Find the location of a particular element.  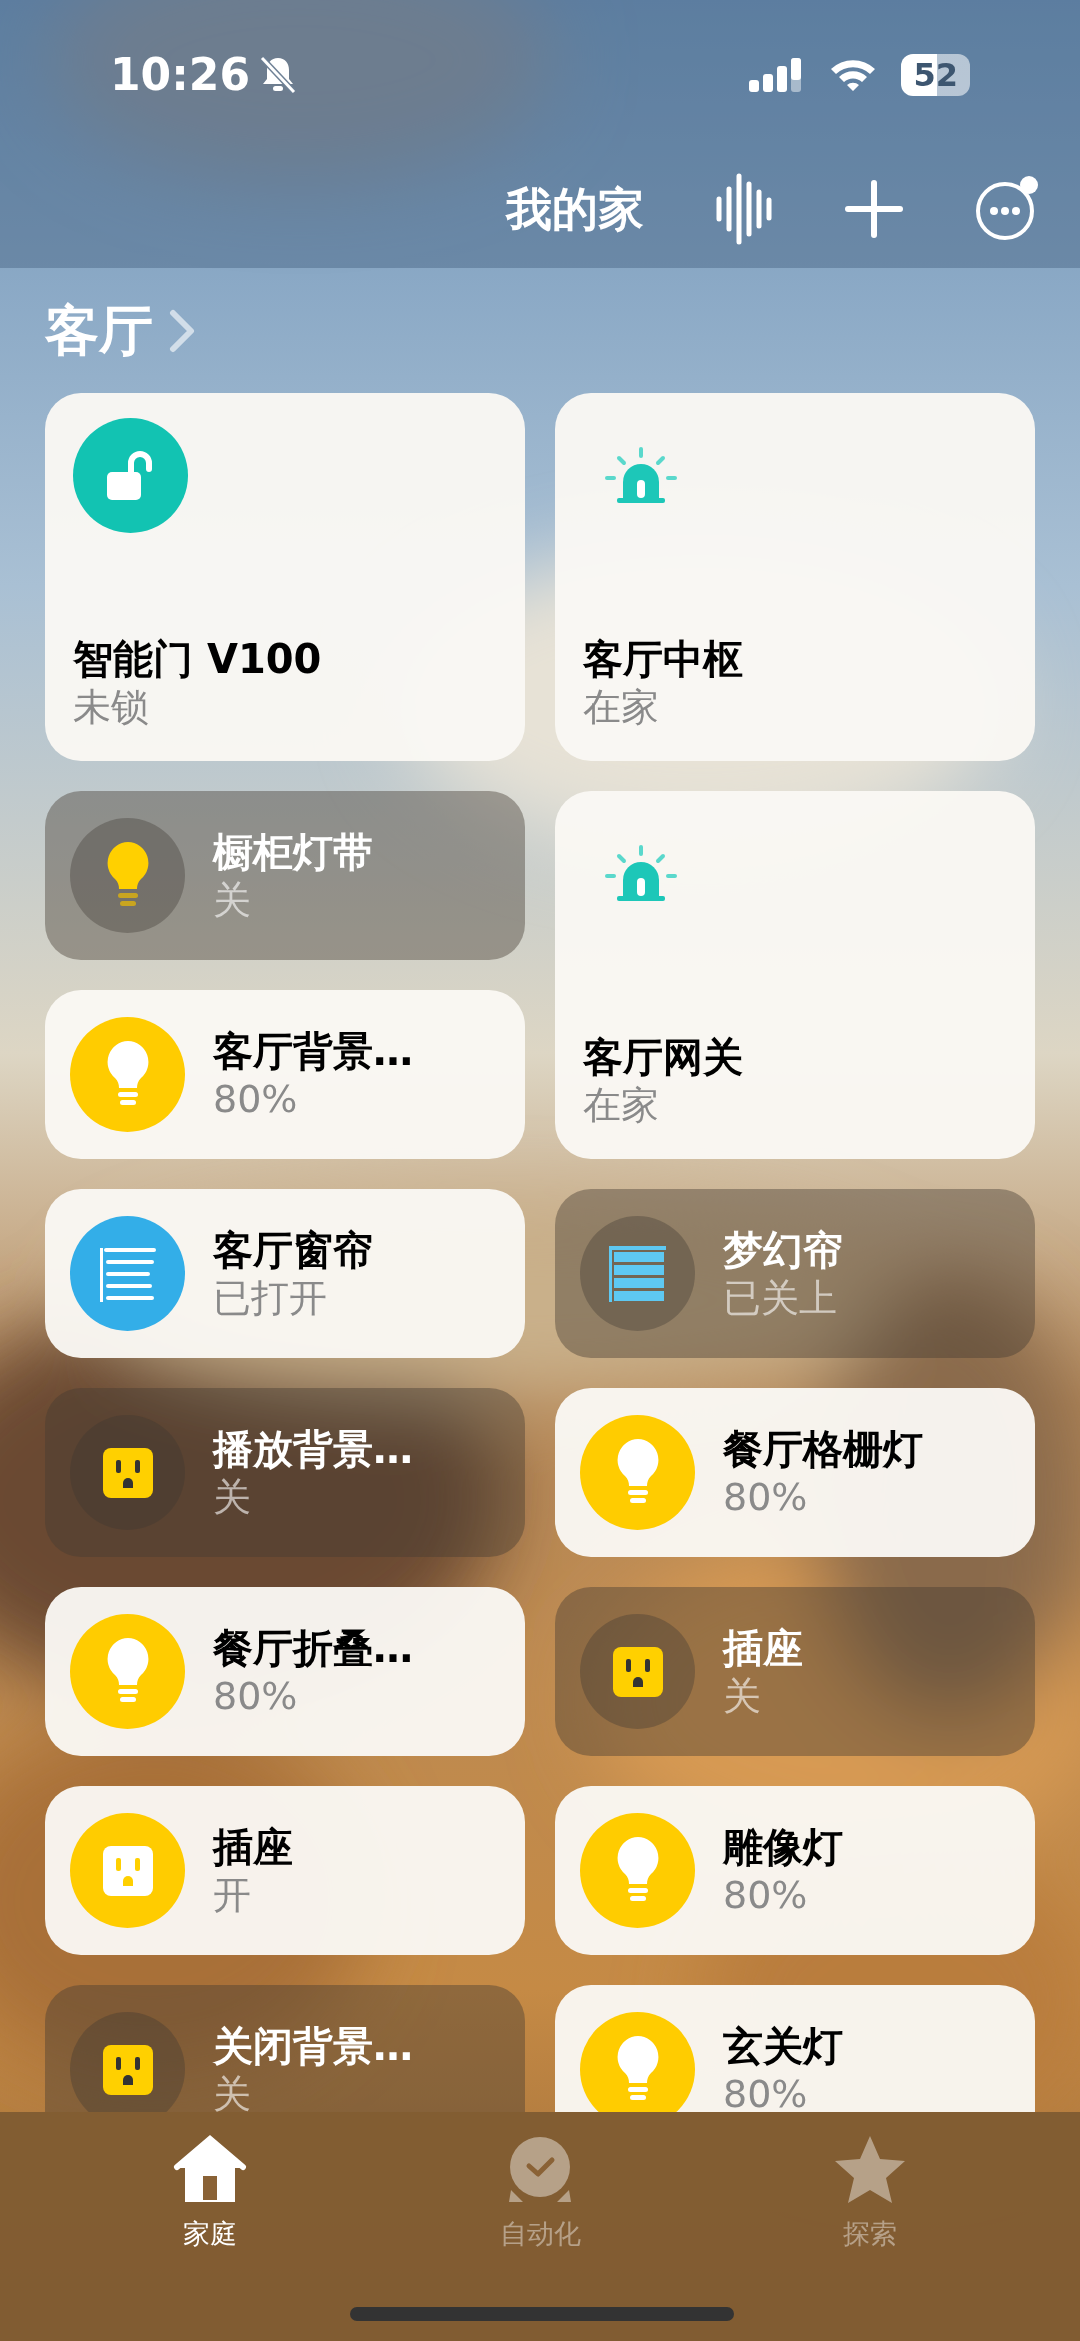

accessory-status: 已关上 is located at coordinates (780, 1298).